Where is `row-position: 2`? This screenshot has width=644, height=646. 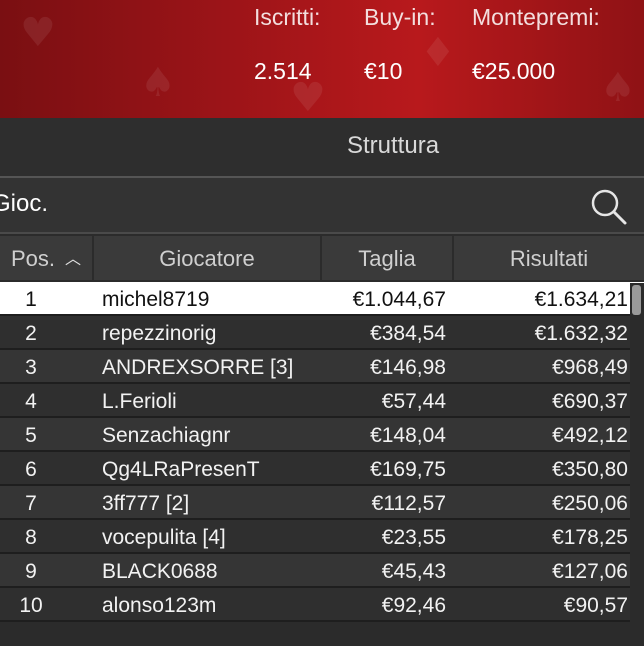
row-position: 2 is located at coordinates (31, 333).